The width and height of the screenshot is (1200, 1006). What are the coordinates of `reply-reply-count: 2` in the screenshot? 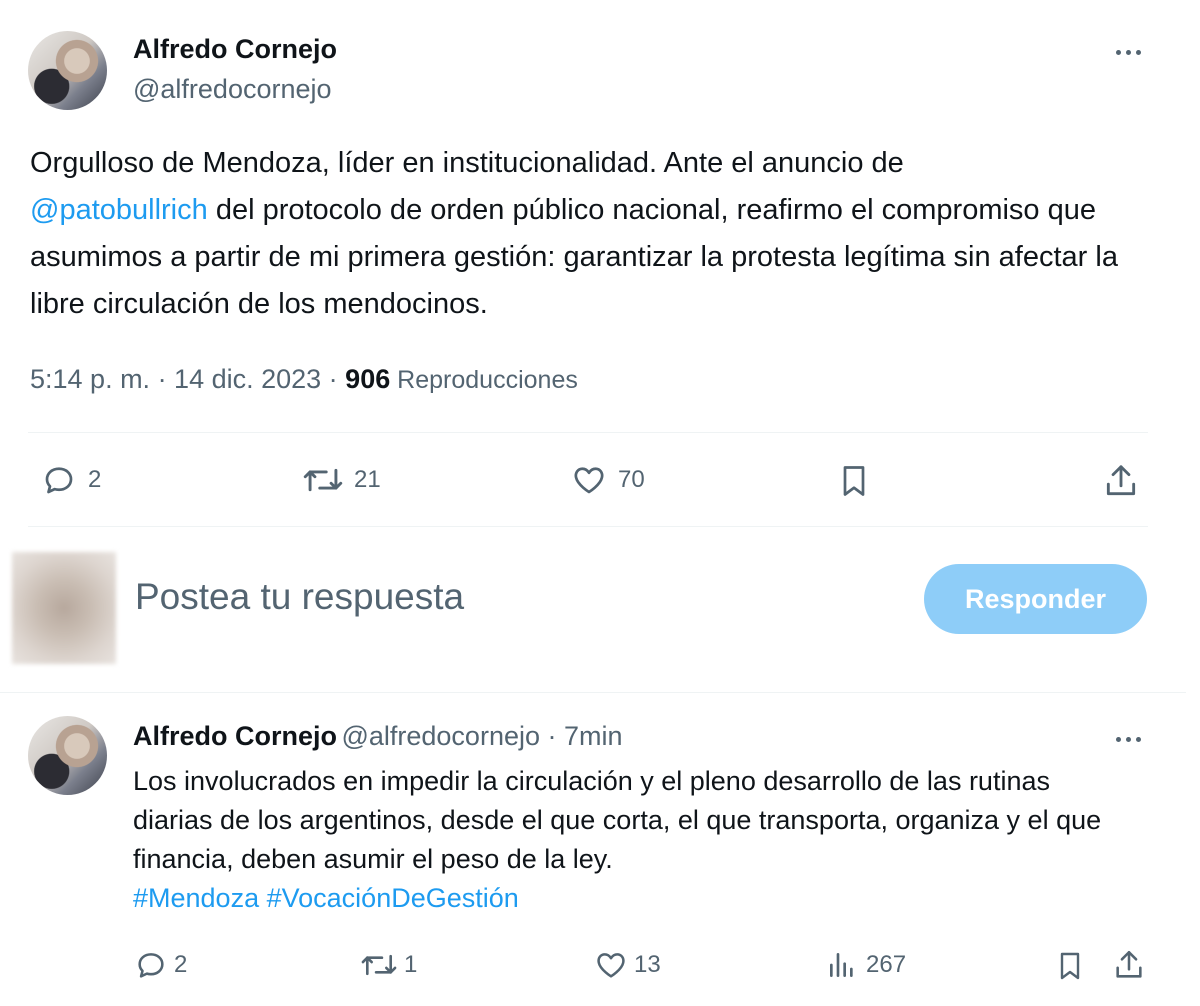 It's located at (181, 964).